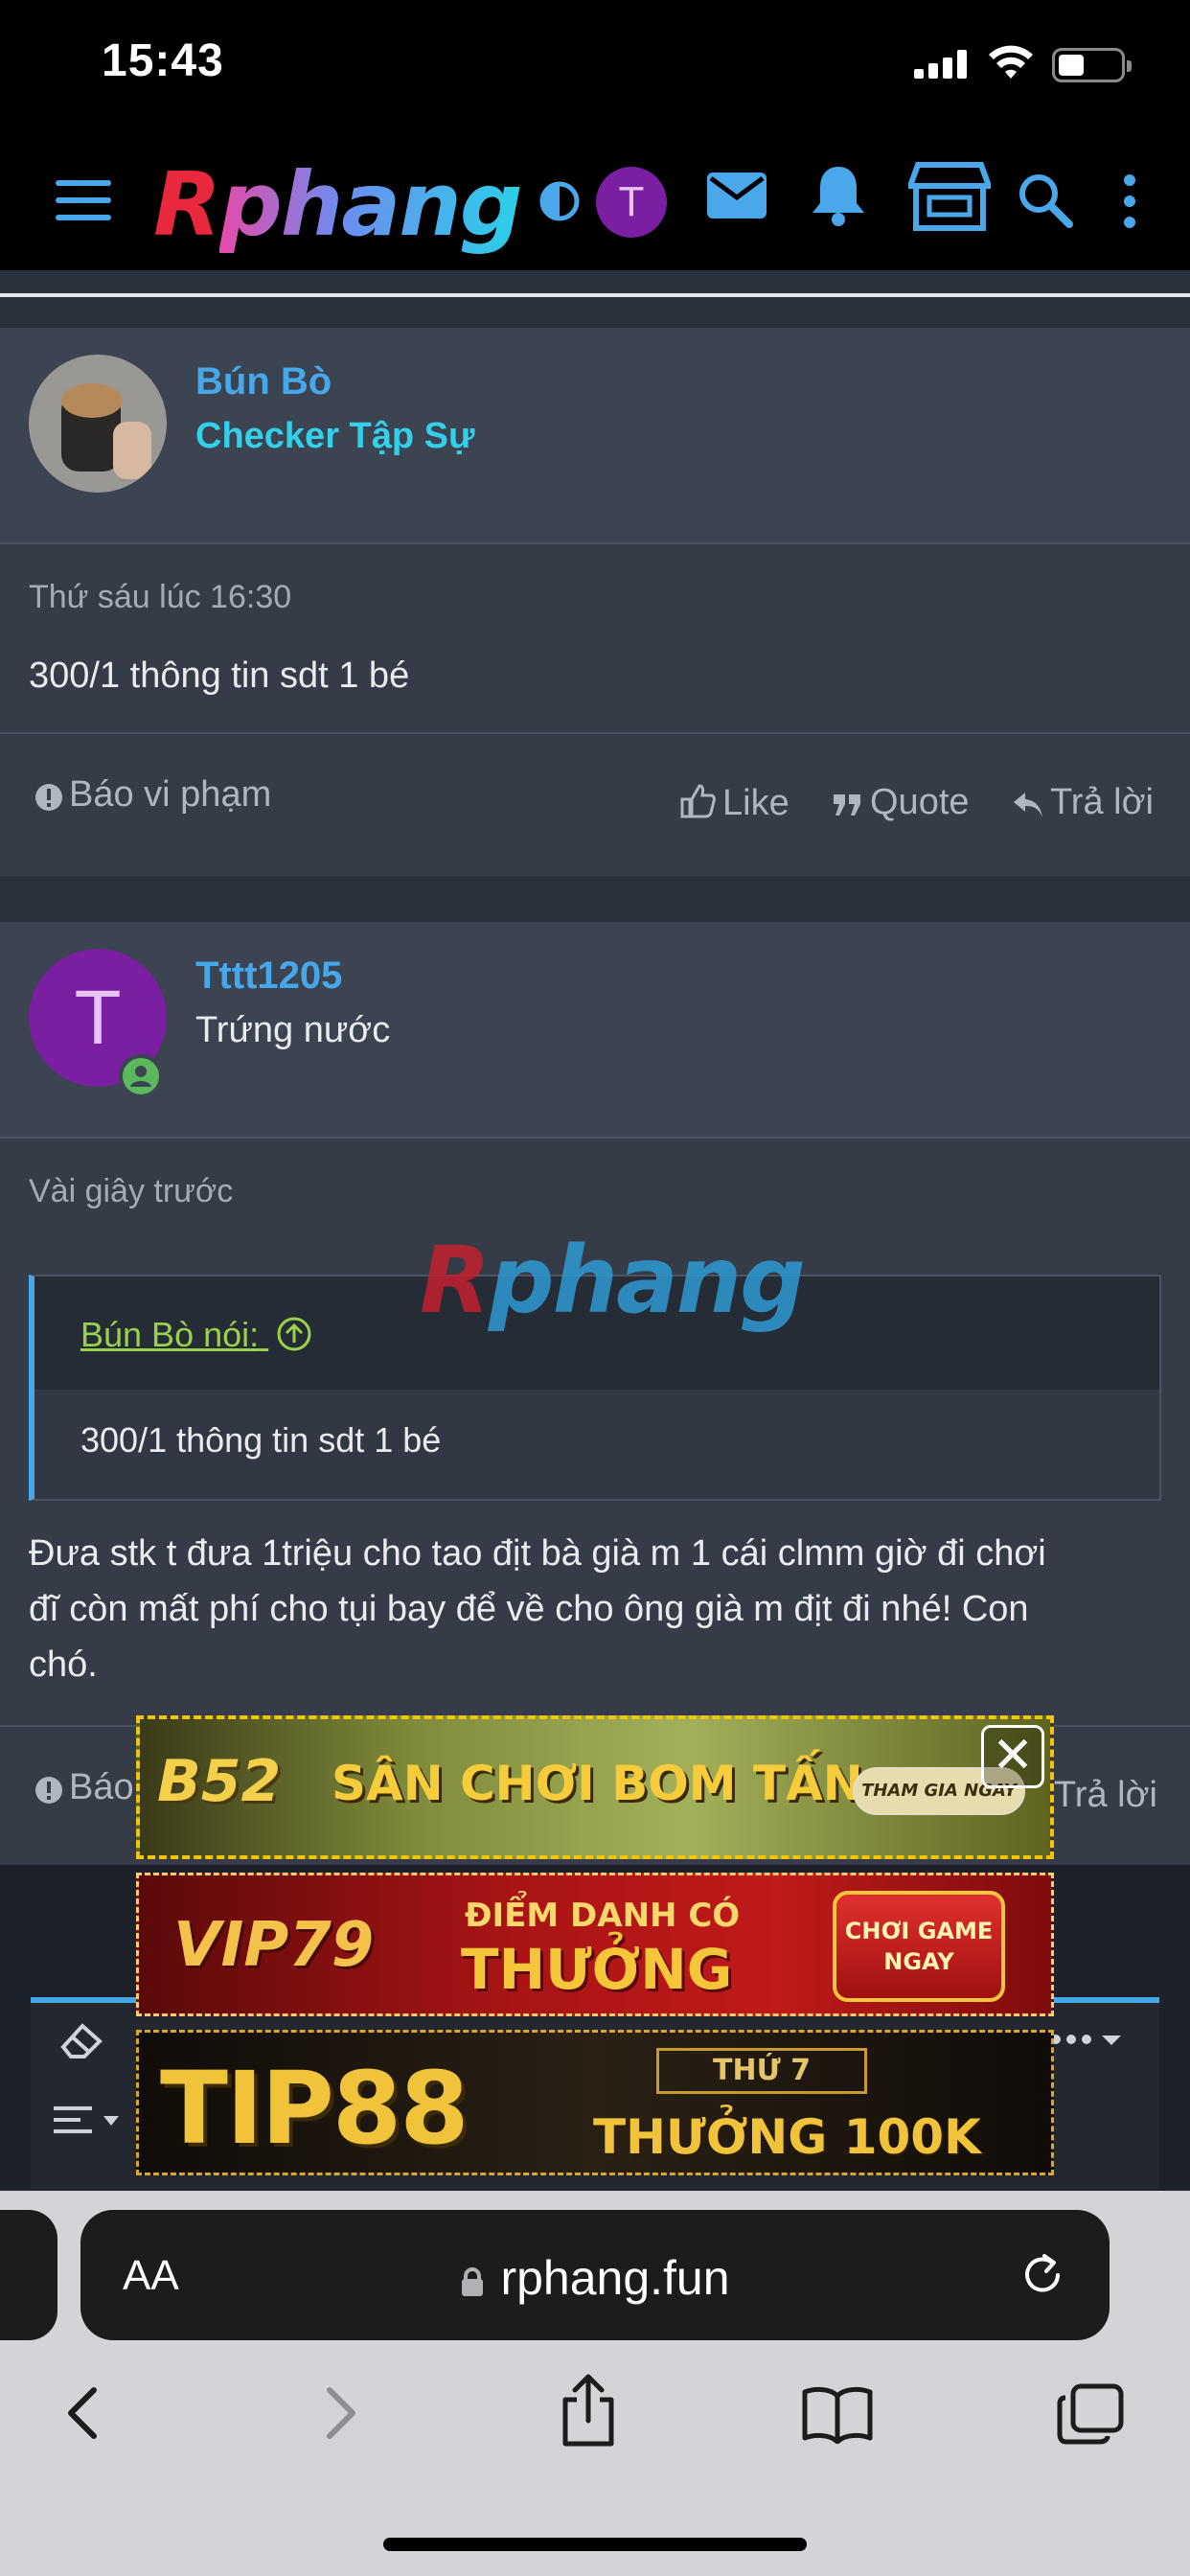 The image size is (1190, 2576). Describe the element at coordinates (335, 436) in the screenshot. I see `user-title: Checker Tập Sự` at that location.